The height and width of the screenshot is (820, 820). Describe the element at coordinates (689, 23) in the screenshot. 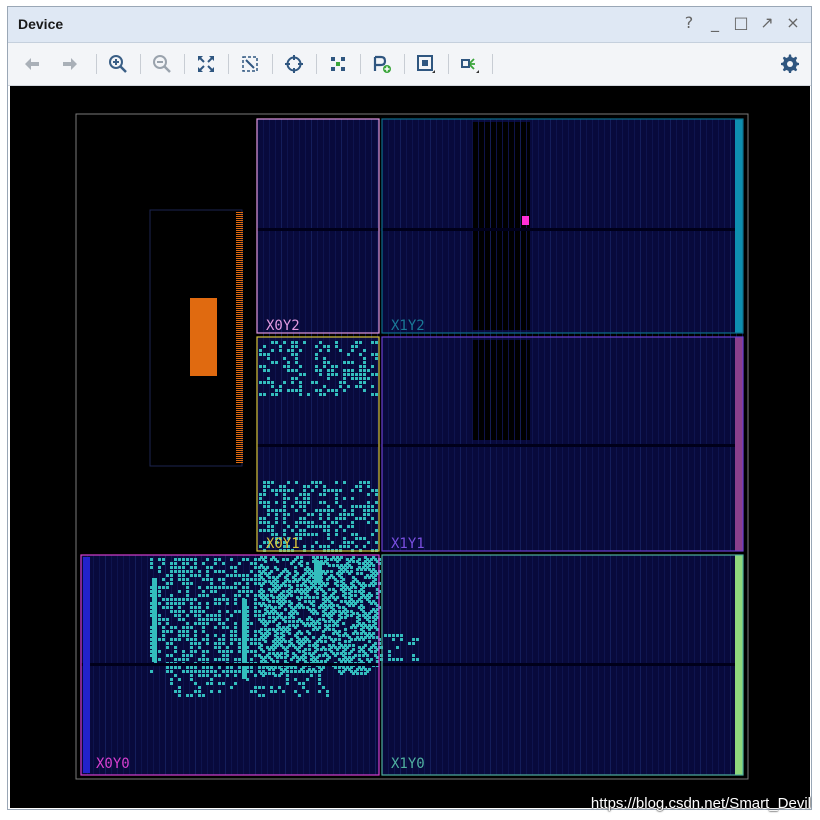

I see `help-icon: ?` at that location.